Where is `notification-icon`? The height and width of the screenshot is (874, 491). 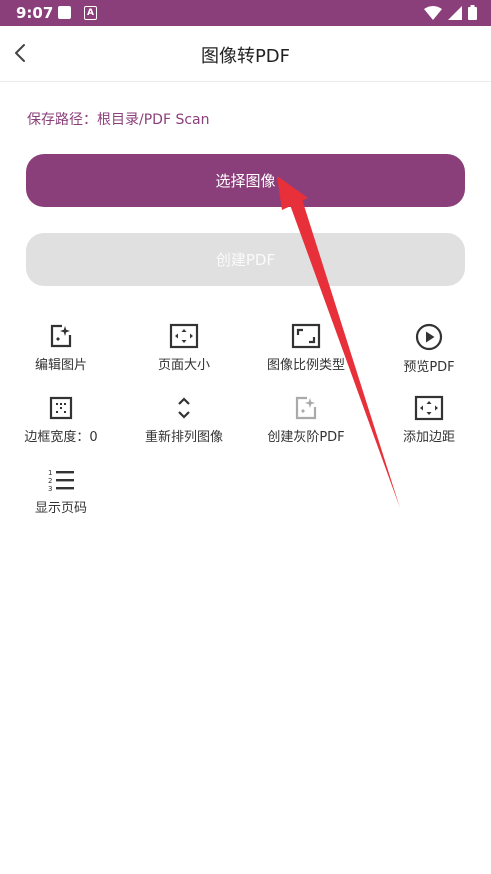 notification-icon is located at coordinates (64, 12).